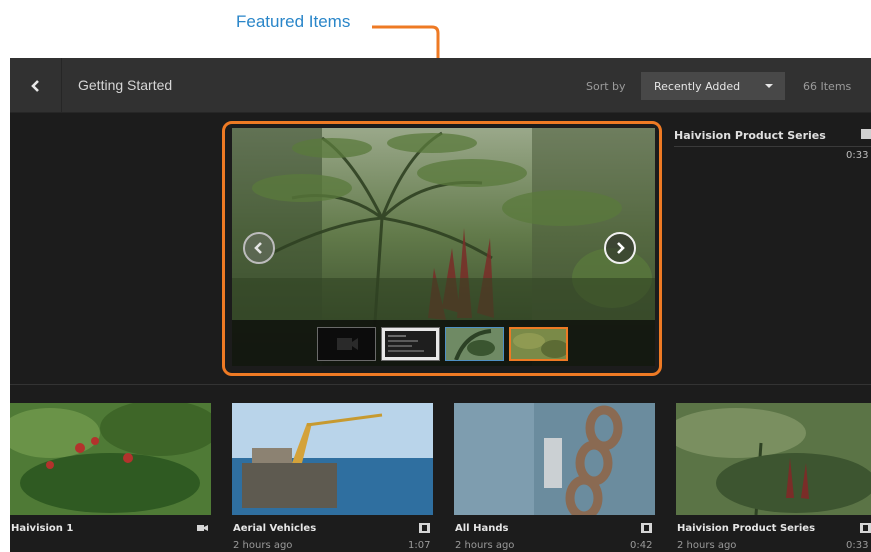  What do you see at coordinates (419, 545) in the screenshot?
I see `card-duration: 1:07` at bounding box center [419, 545].